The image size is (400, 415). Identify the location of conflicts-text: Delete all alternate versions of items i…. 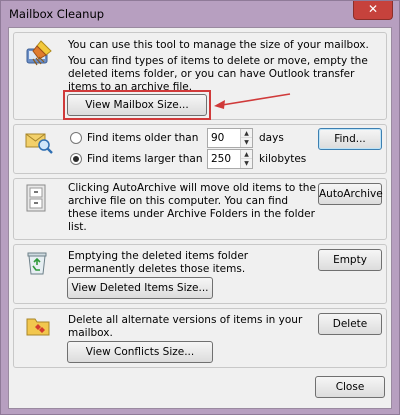
(185, 326).